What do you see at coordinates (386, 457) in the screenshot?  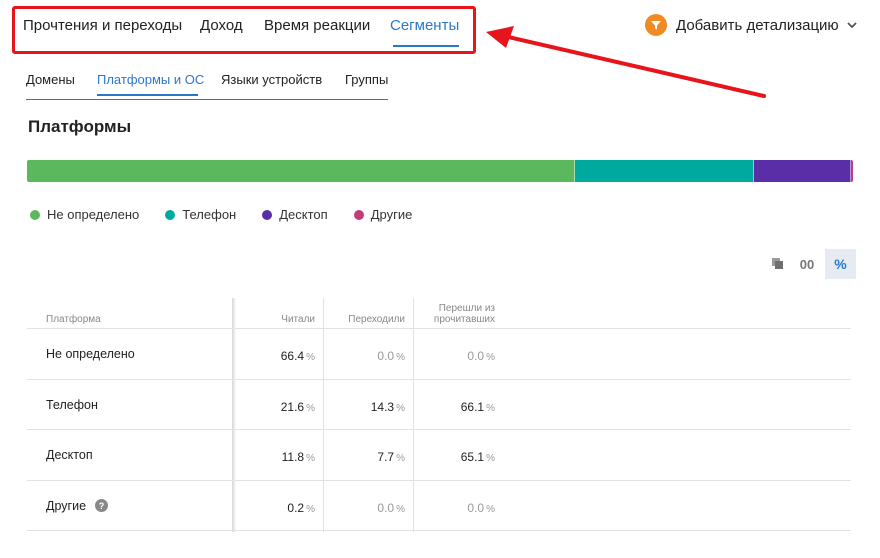 I see `value: 7.7` at bounding box center [386, 457].